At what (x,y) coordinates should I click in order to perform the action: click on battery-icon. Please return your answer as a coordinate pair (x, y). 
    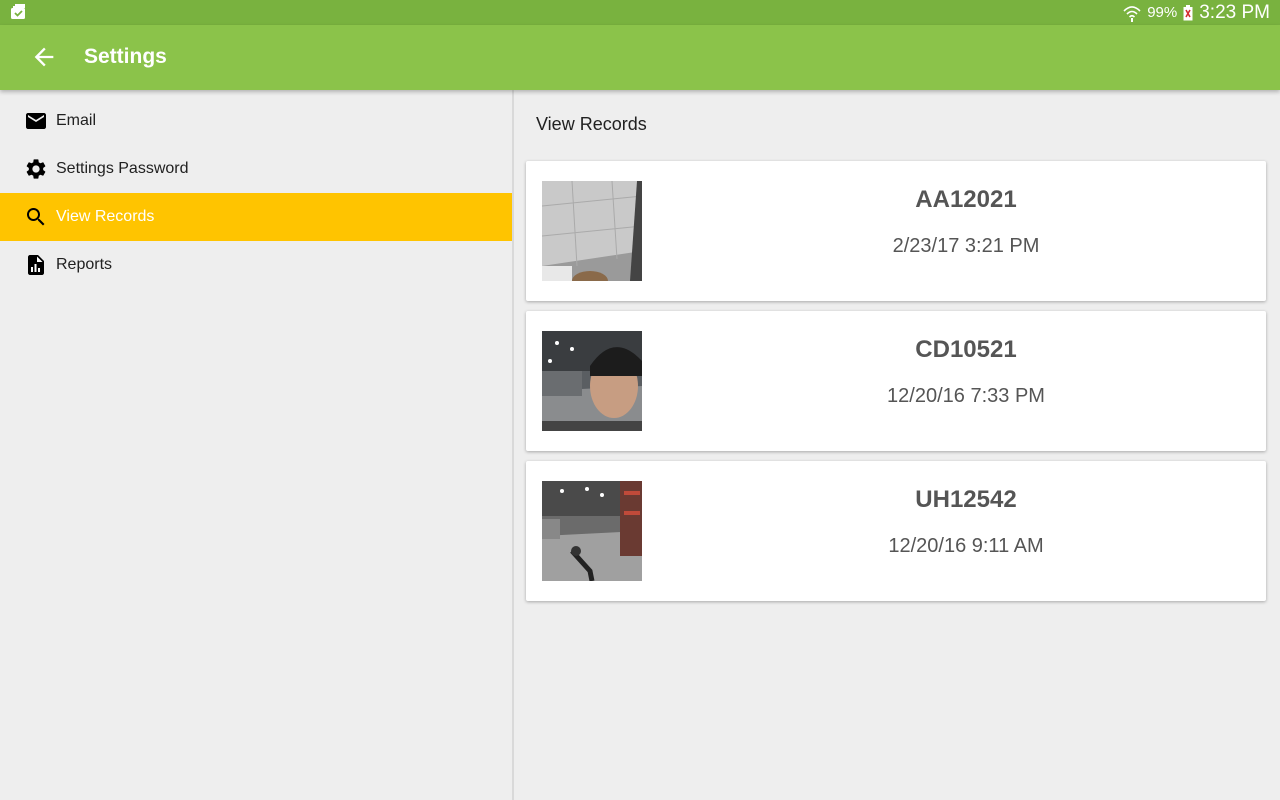
    Looking at the image, I should click on (1188, 12).